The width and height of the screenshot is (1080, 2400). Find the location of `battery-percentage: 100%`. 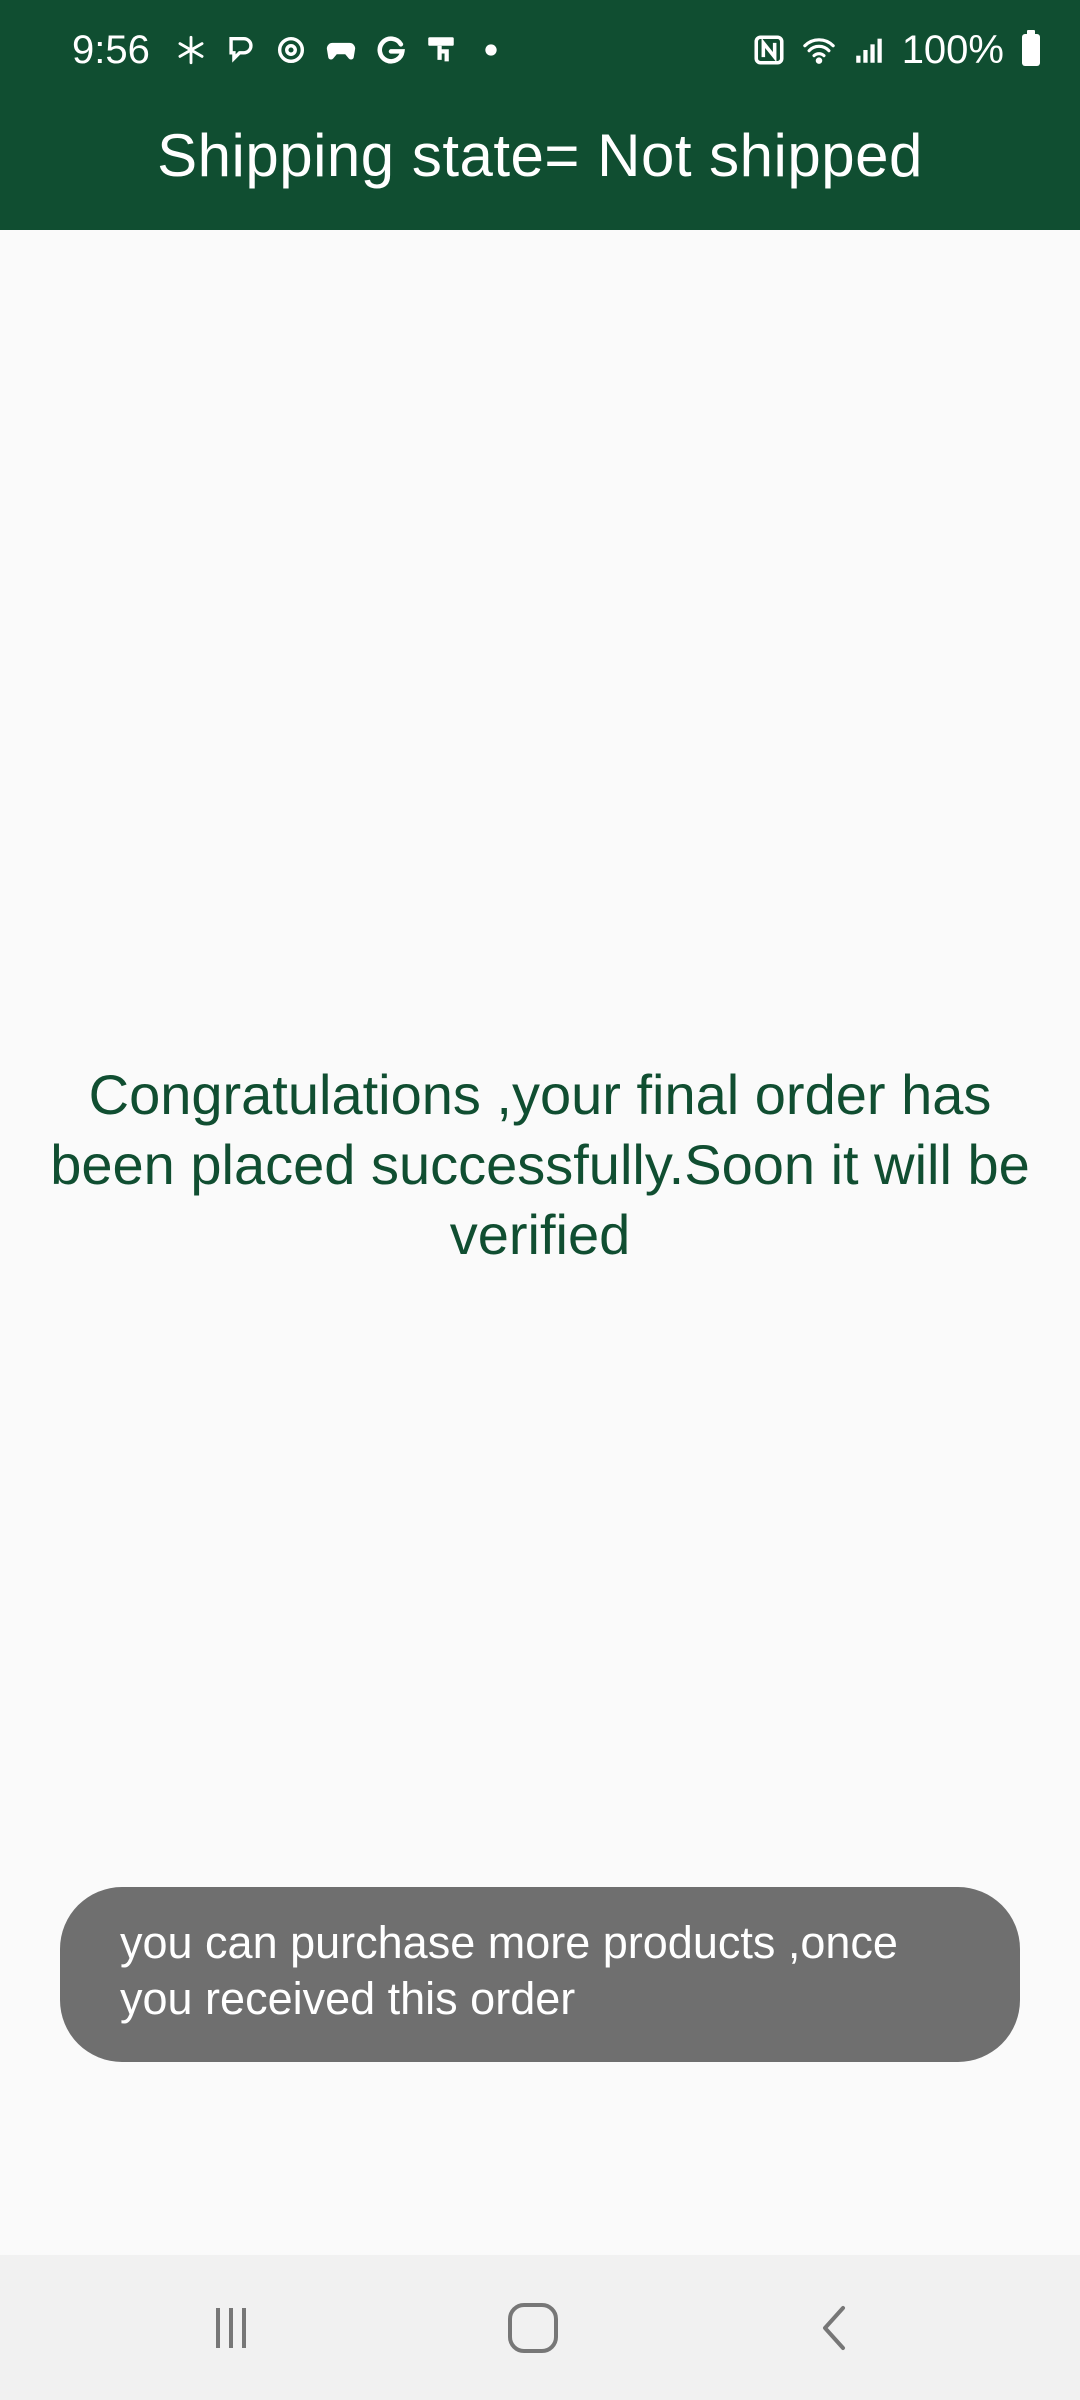

battery-percentage: 100% is located at coordinates (952, 50).